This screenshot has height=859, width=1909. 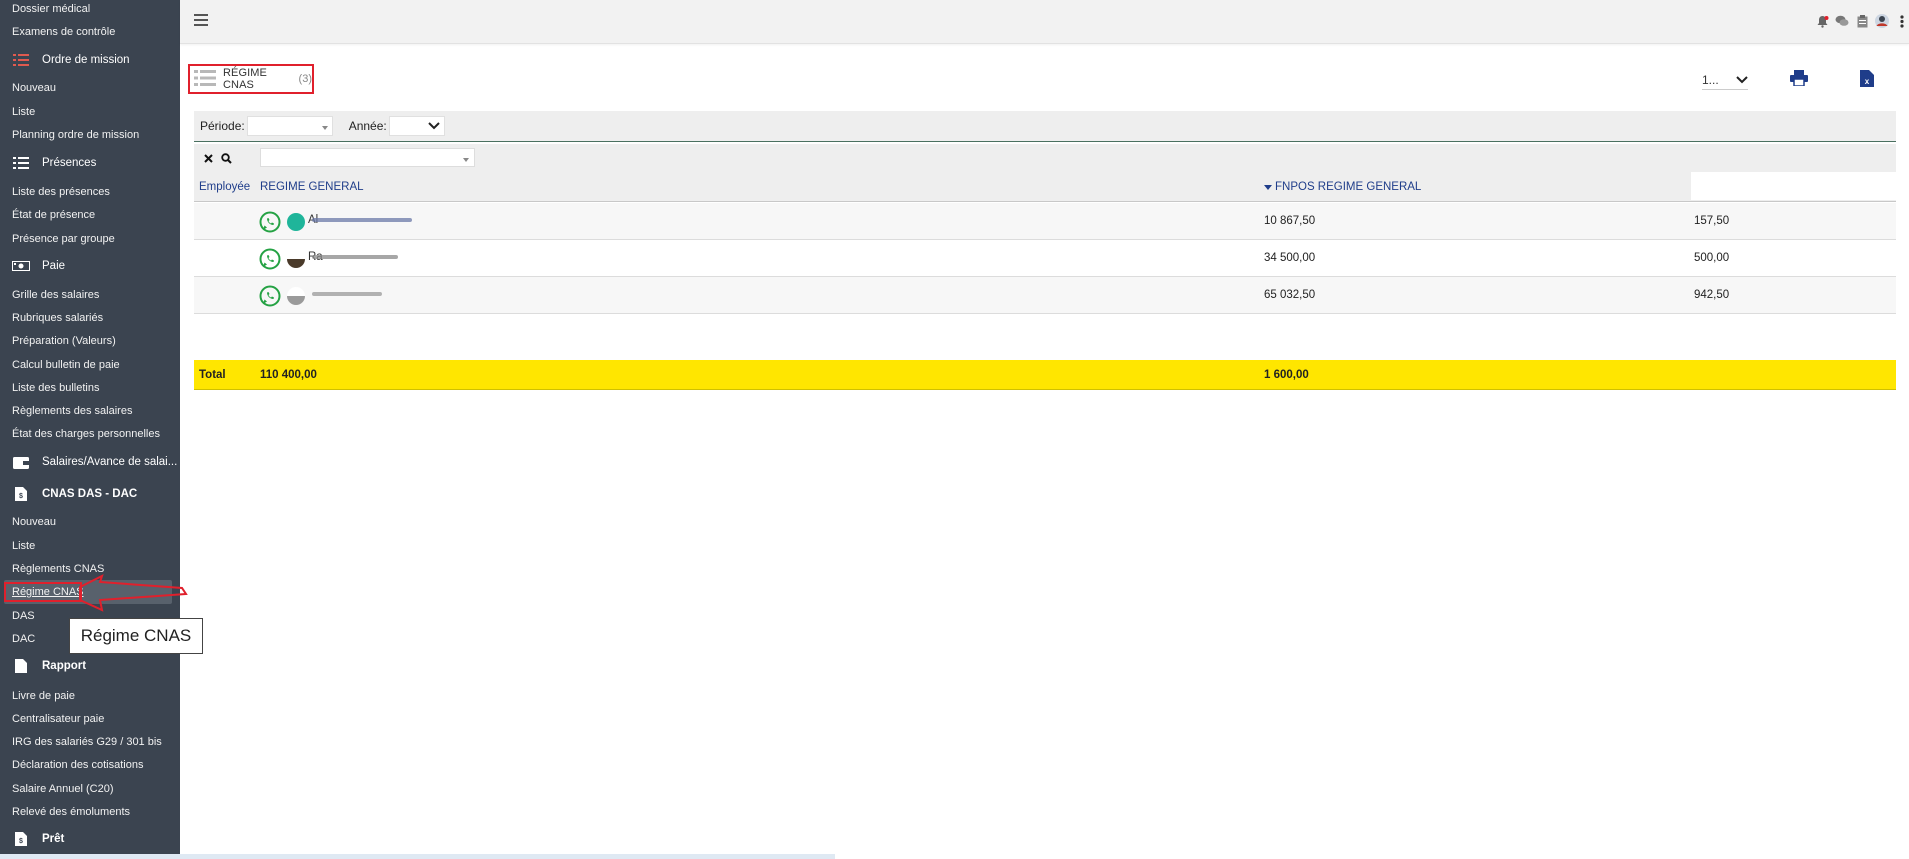 I want to click on sidebar-item-cnas-nouveau: Nouveau, so click(x=34, y=522).